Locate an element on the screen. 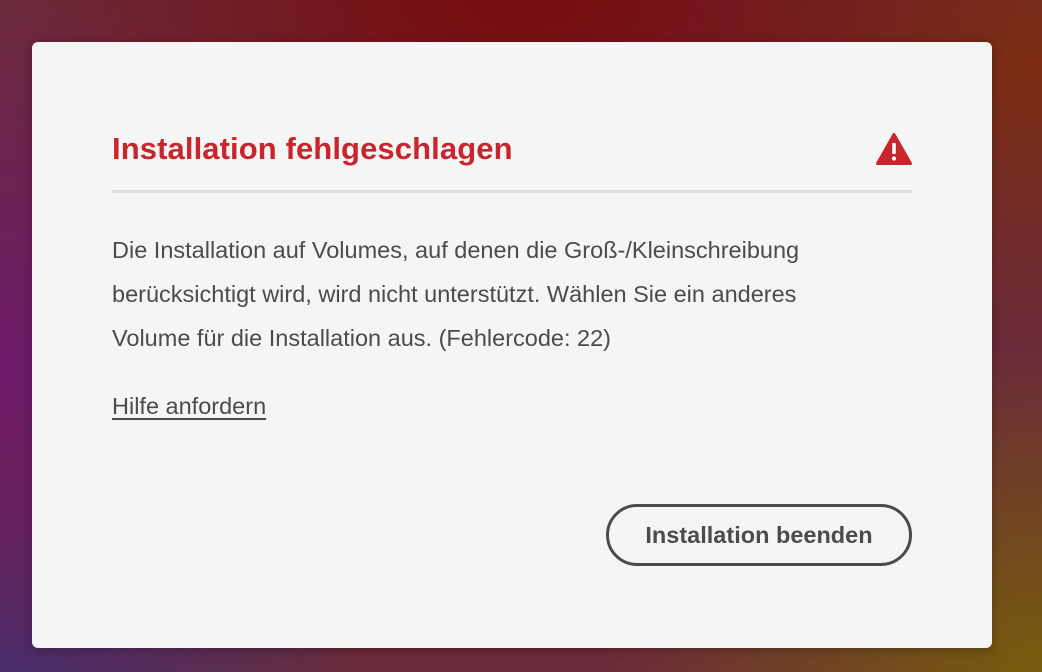 The image size is (1042, 672). header-divider is located at coordinates (512, 191).